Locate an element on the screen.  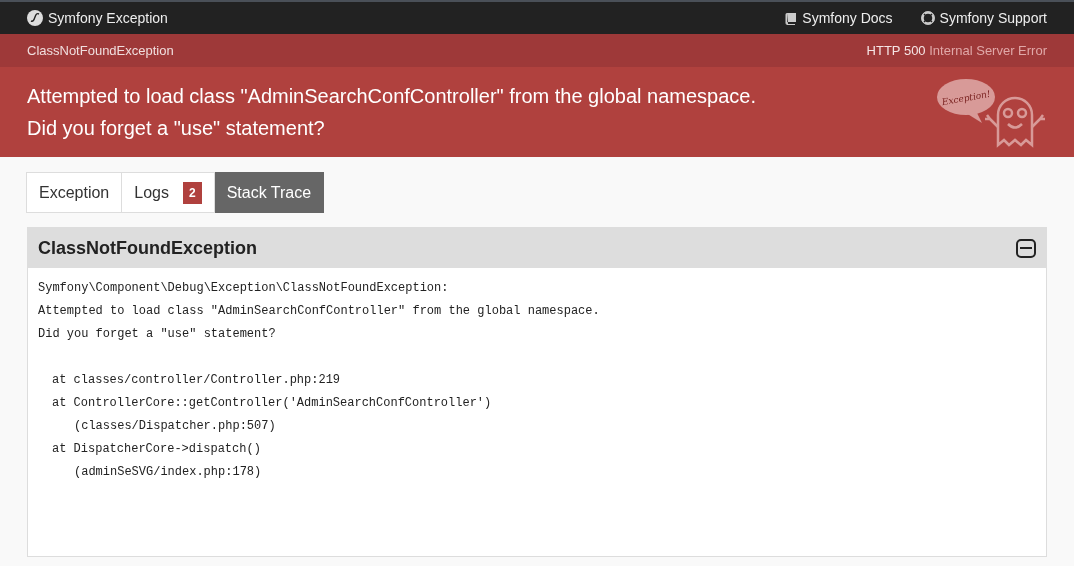
collapse-toggle is located at coordinates (1026, 248).